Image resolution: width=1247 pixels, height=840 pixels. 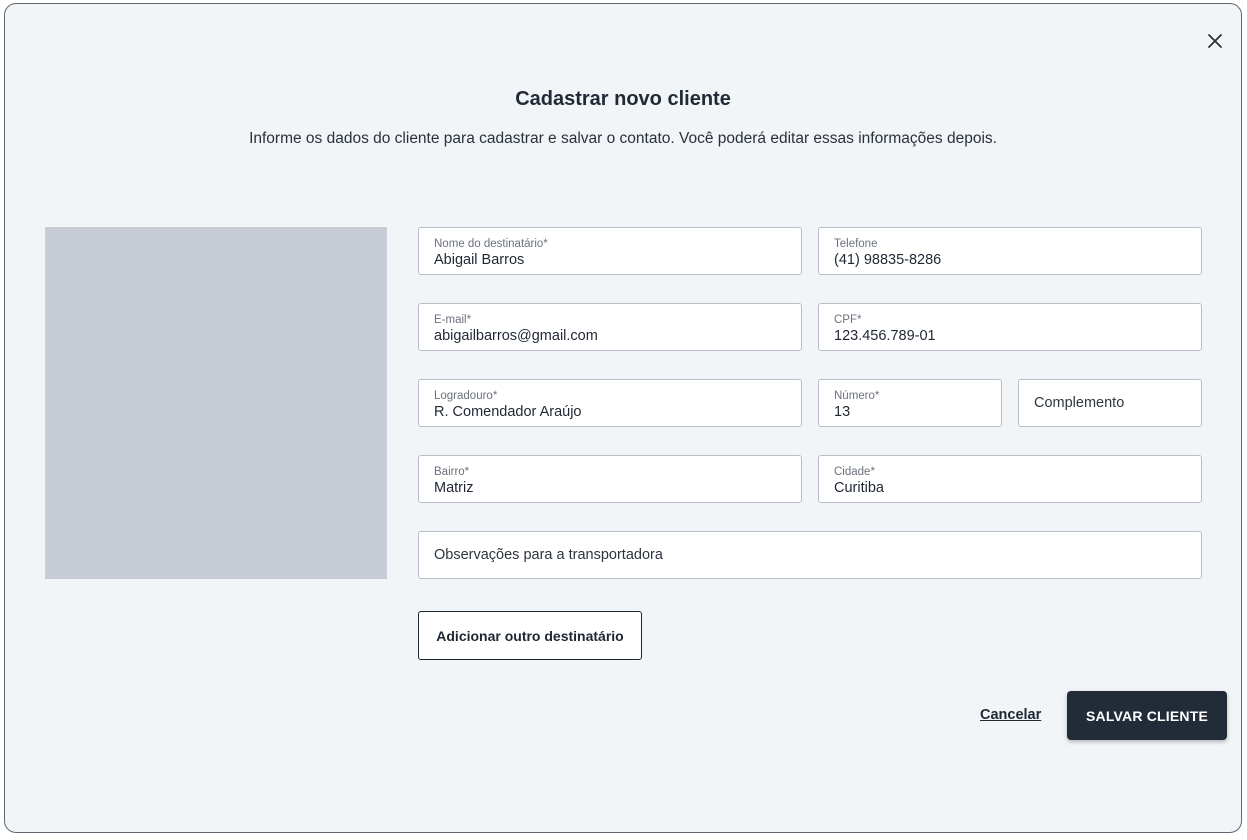 I want to click on save-client-button: SALVAR CLIENTE, so click(x=1147, y=715).